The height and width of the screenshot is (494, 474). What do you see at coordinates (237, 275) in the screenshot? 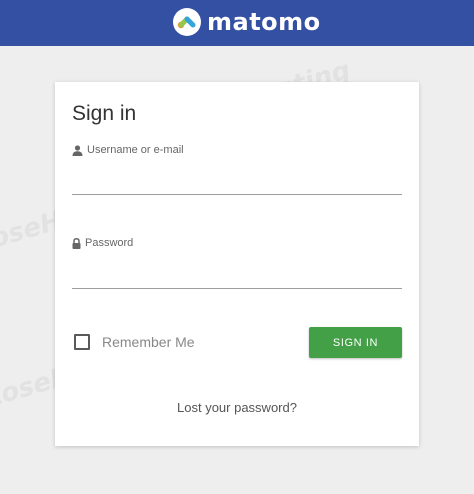
I see `password-input` at bounding box center [237, 275].